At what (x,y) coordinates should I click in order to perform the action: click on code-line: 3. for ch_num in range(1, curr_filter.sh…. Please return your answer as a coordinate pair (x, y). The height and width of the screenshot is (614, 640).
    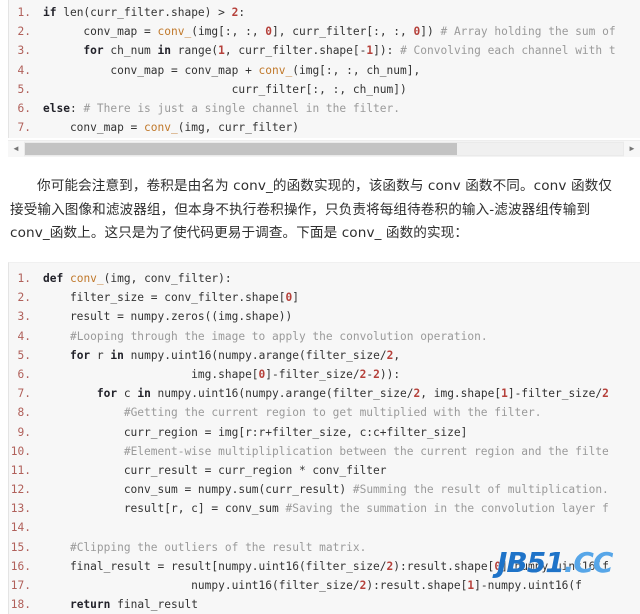
    Looking at the image, I should click on (324, 50).